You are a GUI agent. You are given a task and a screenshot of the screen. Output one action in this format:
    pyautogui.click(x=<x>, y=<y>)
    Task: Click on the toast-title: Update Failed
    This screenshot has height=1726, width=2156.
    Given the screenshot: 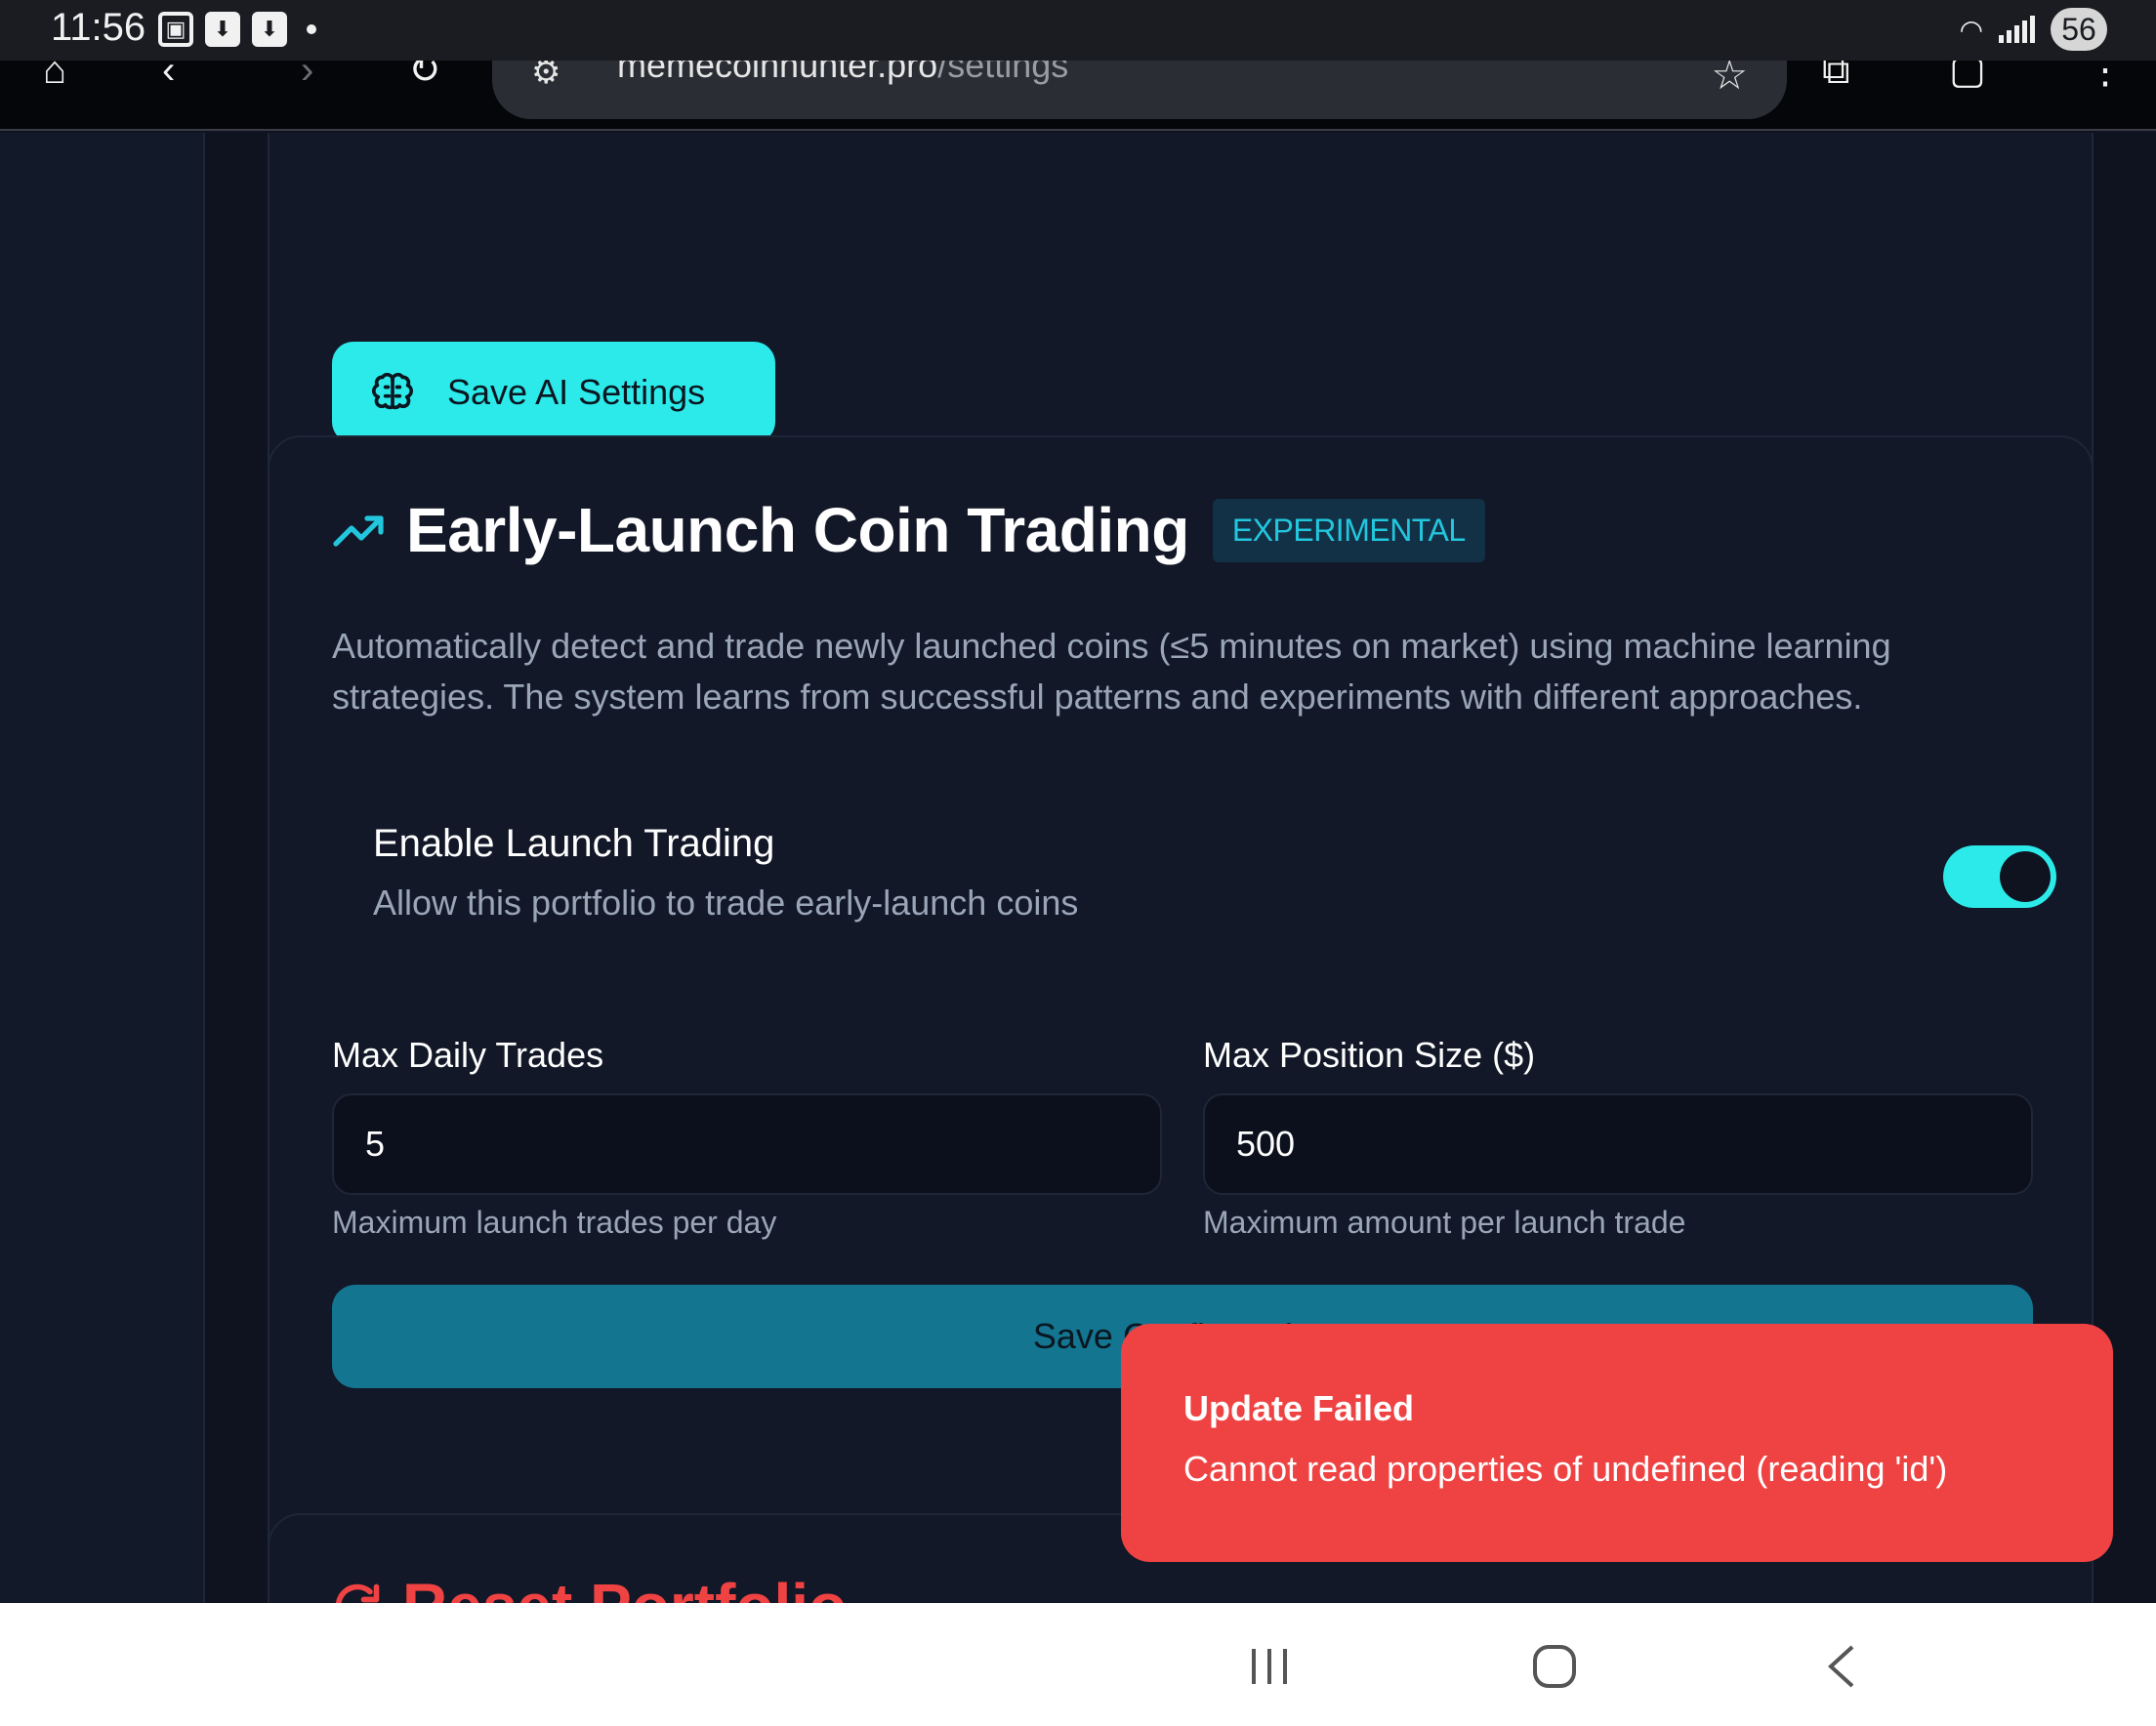 What is the action you would take?
    pyautogui.click(x=1299, y=1408)
    